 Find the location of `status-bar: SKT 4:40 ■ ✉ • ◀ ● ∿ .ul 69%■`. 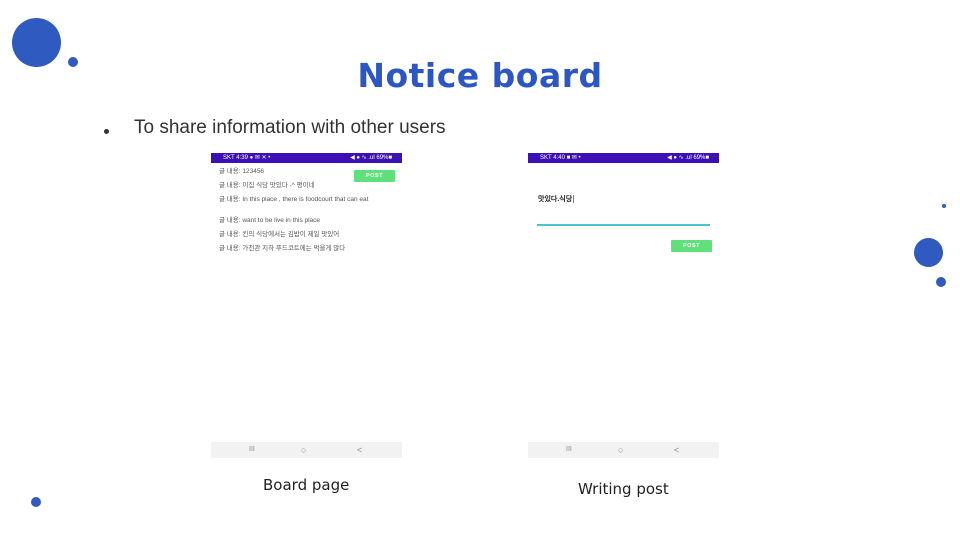

status-bar: SKT 4:40 ■ ✉ • ◀ ● ∿ .ul 69%■ is located at coordinates (623, 158).